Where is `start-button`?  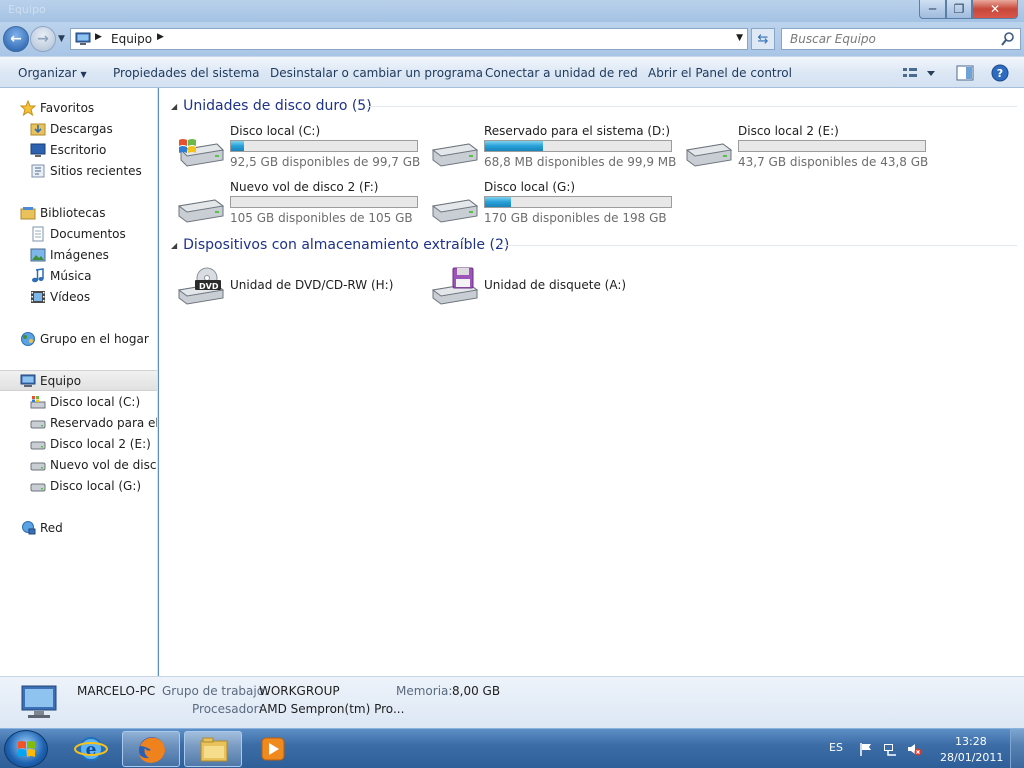
start-button is located at coordinates (26, 749).